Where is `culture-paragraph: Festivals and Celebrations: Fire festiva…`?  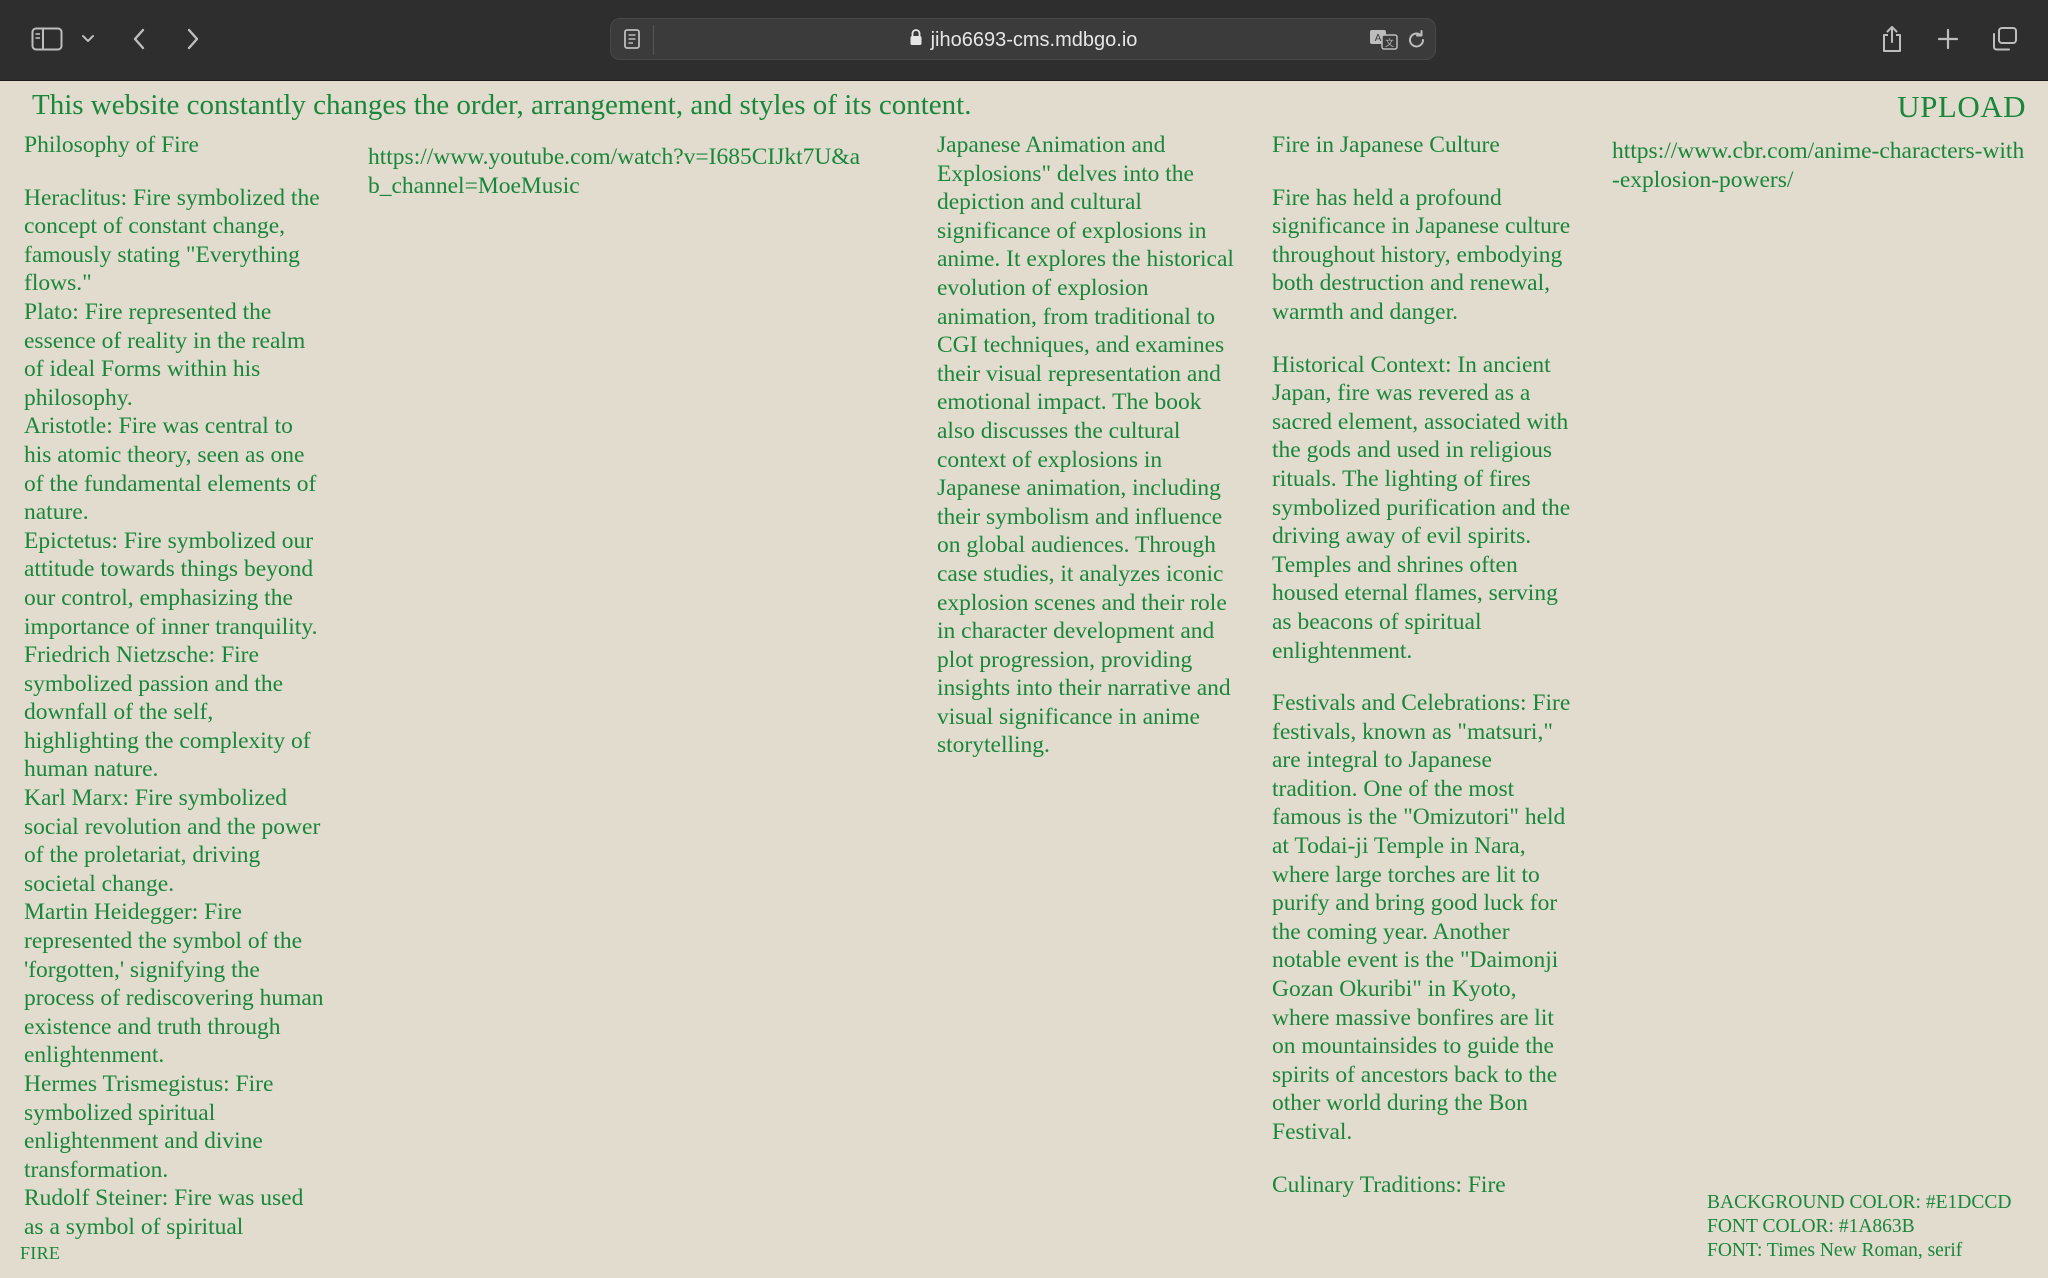
culture-paragraph: Festivals and Celebrations: Fire festiva… is located at coordinates (1421, 917).